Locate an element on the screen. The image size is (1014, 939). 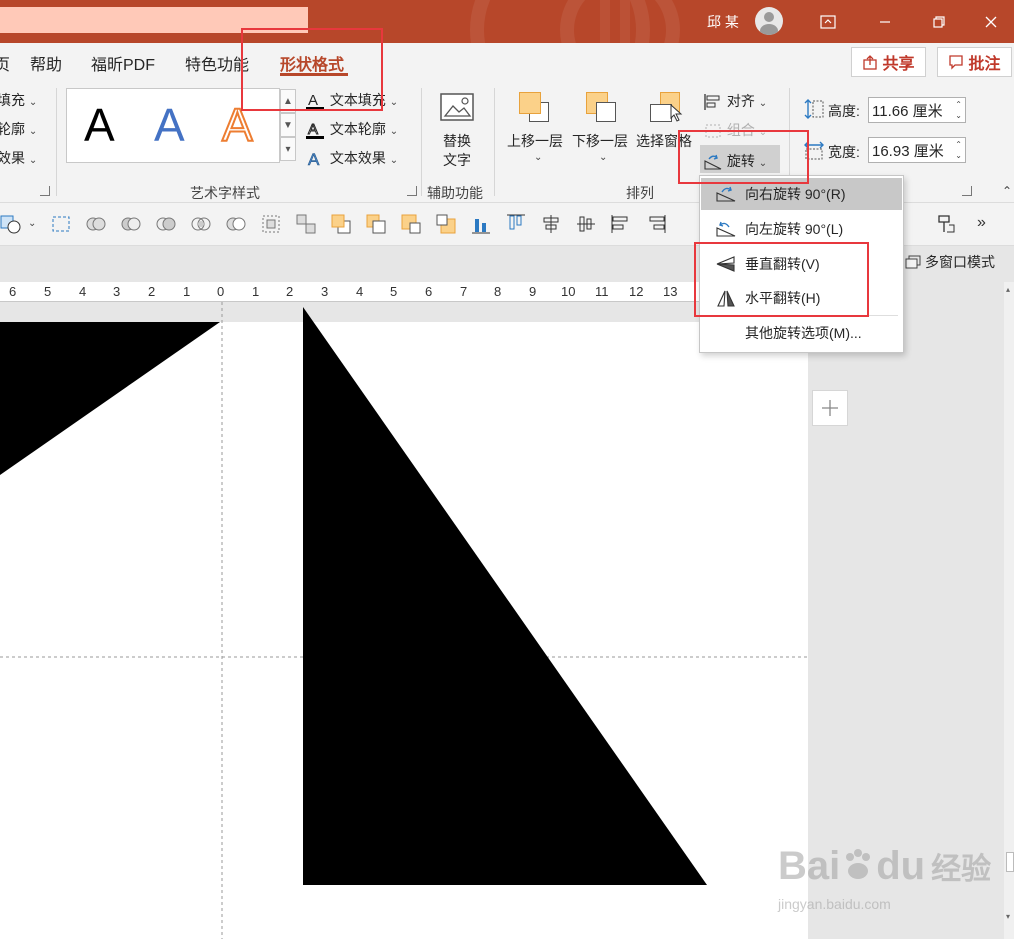
rotate-right-icon is located at coordinates (726, 194).